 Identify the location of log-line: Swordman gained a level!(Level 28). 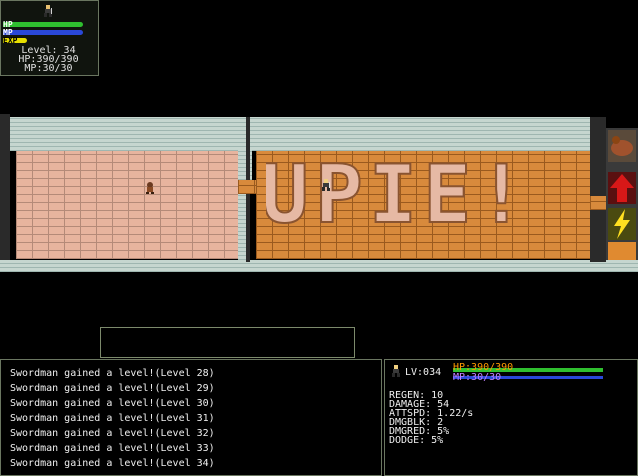
(112, 373).